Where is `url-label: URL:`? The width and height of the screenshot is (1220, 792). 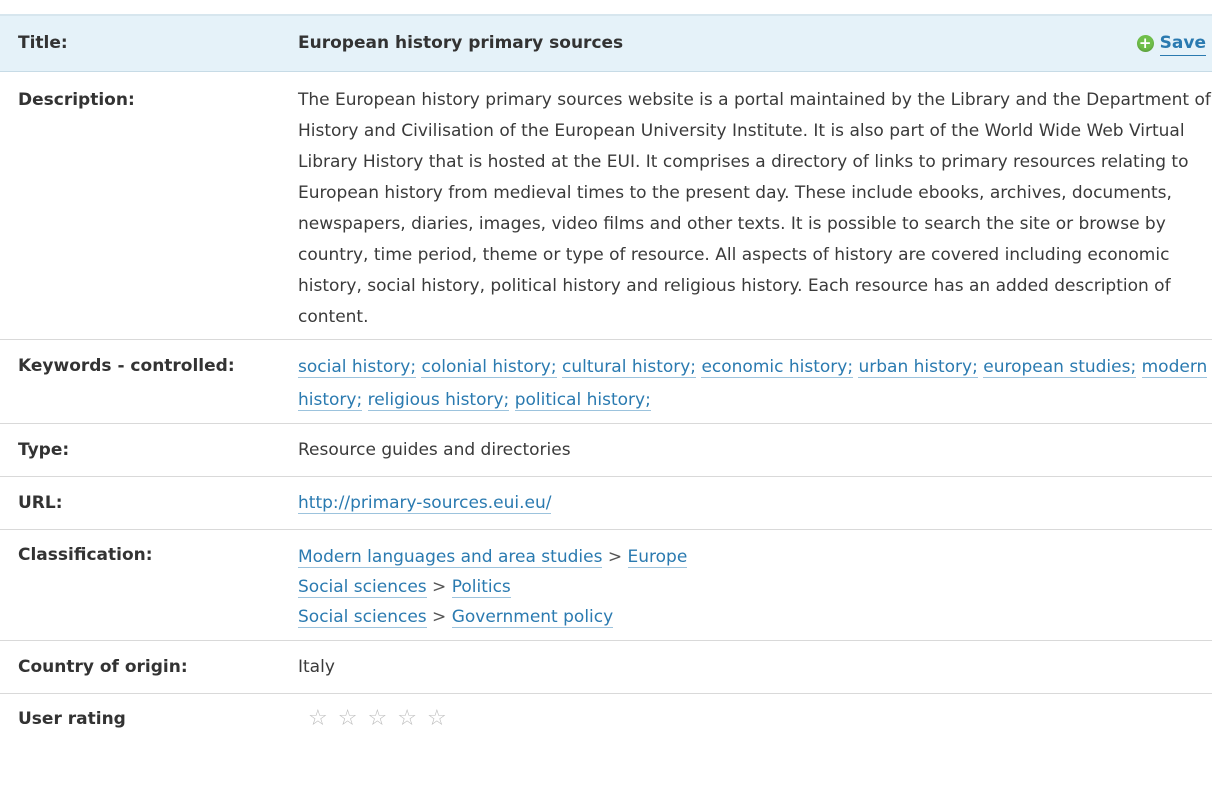 url-label: URL: is located at coordinates (40, 503).